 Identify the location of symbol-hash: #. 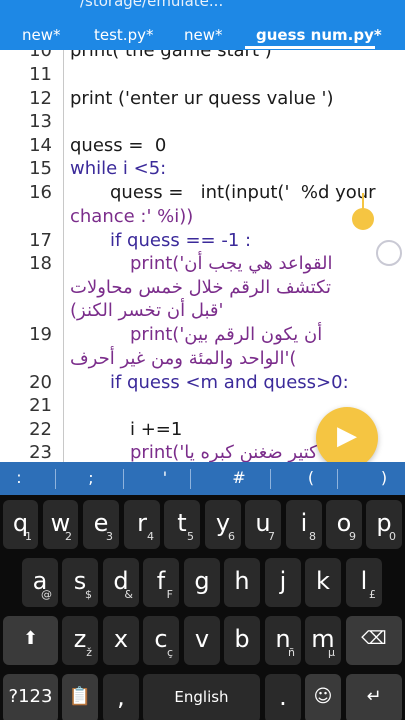
(239, 477).